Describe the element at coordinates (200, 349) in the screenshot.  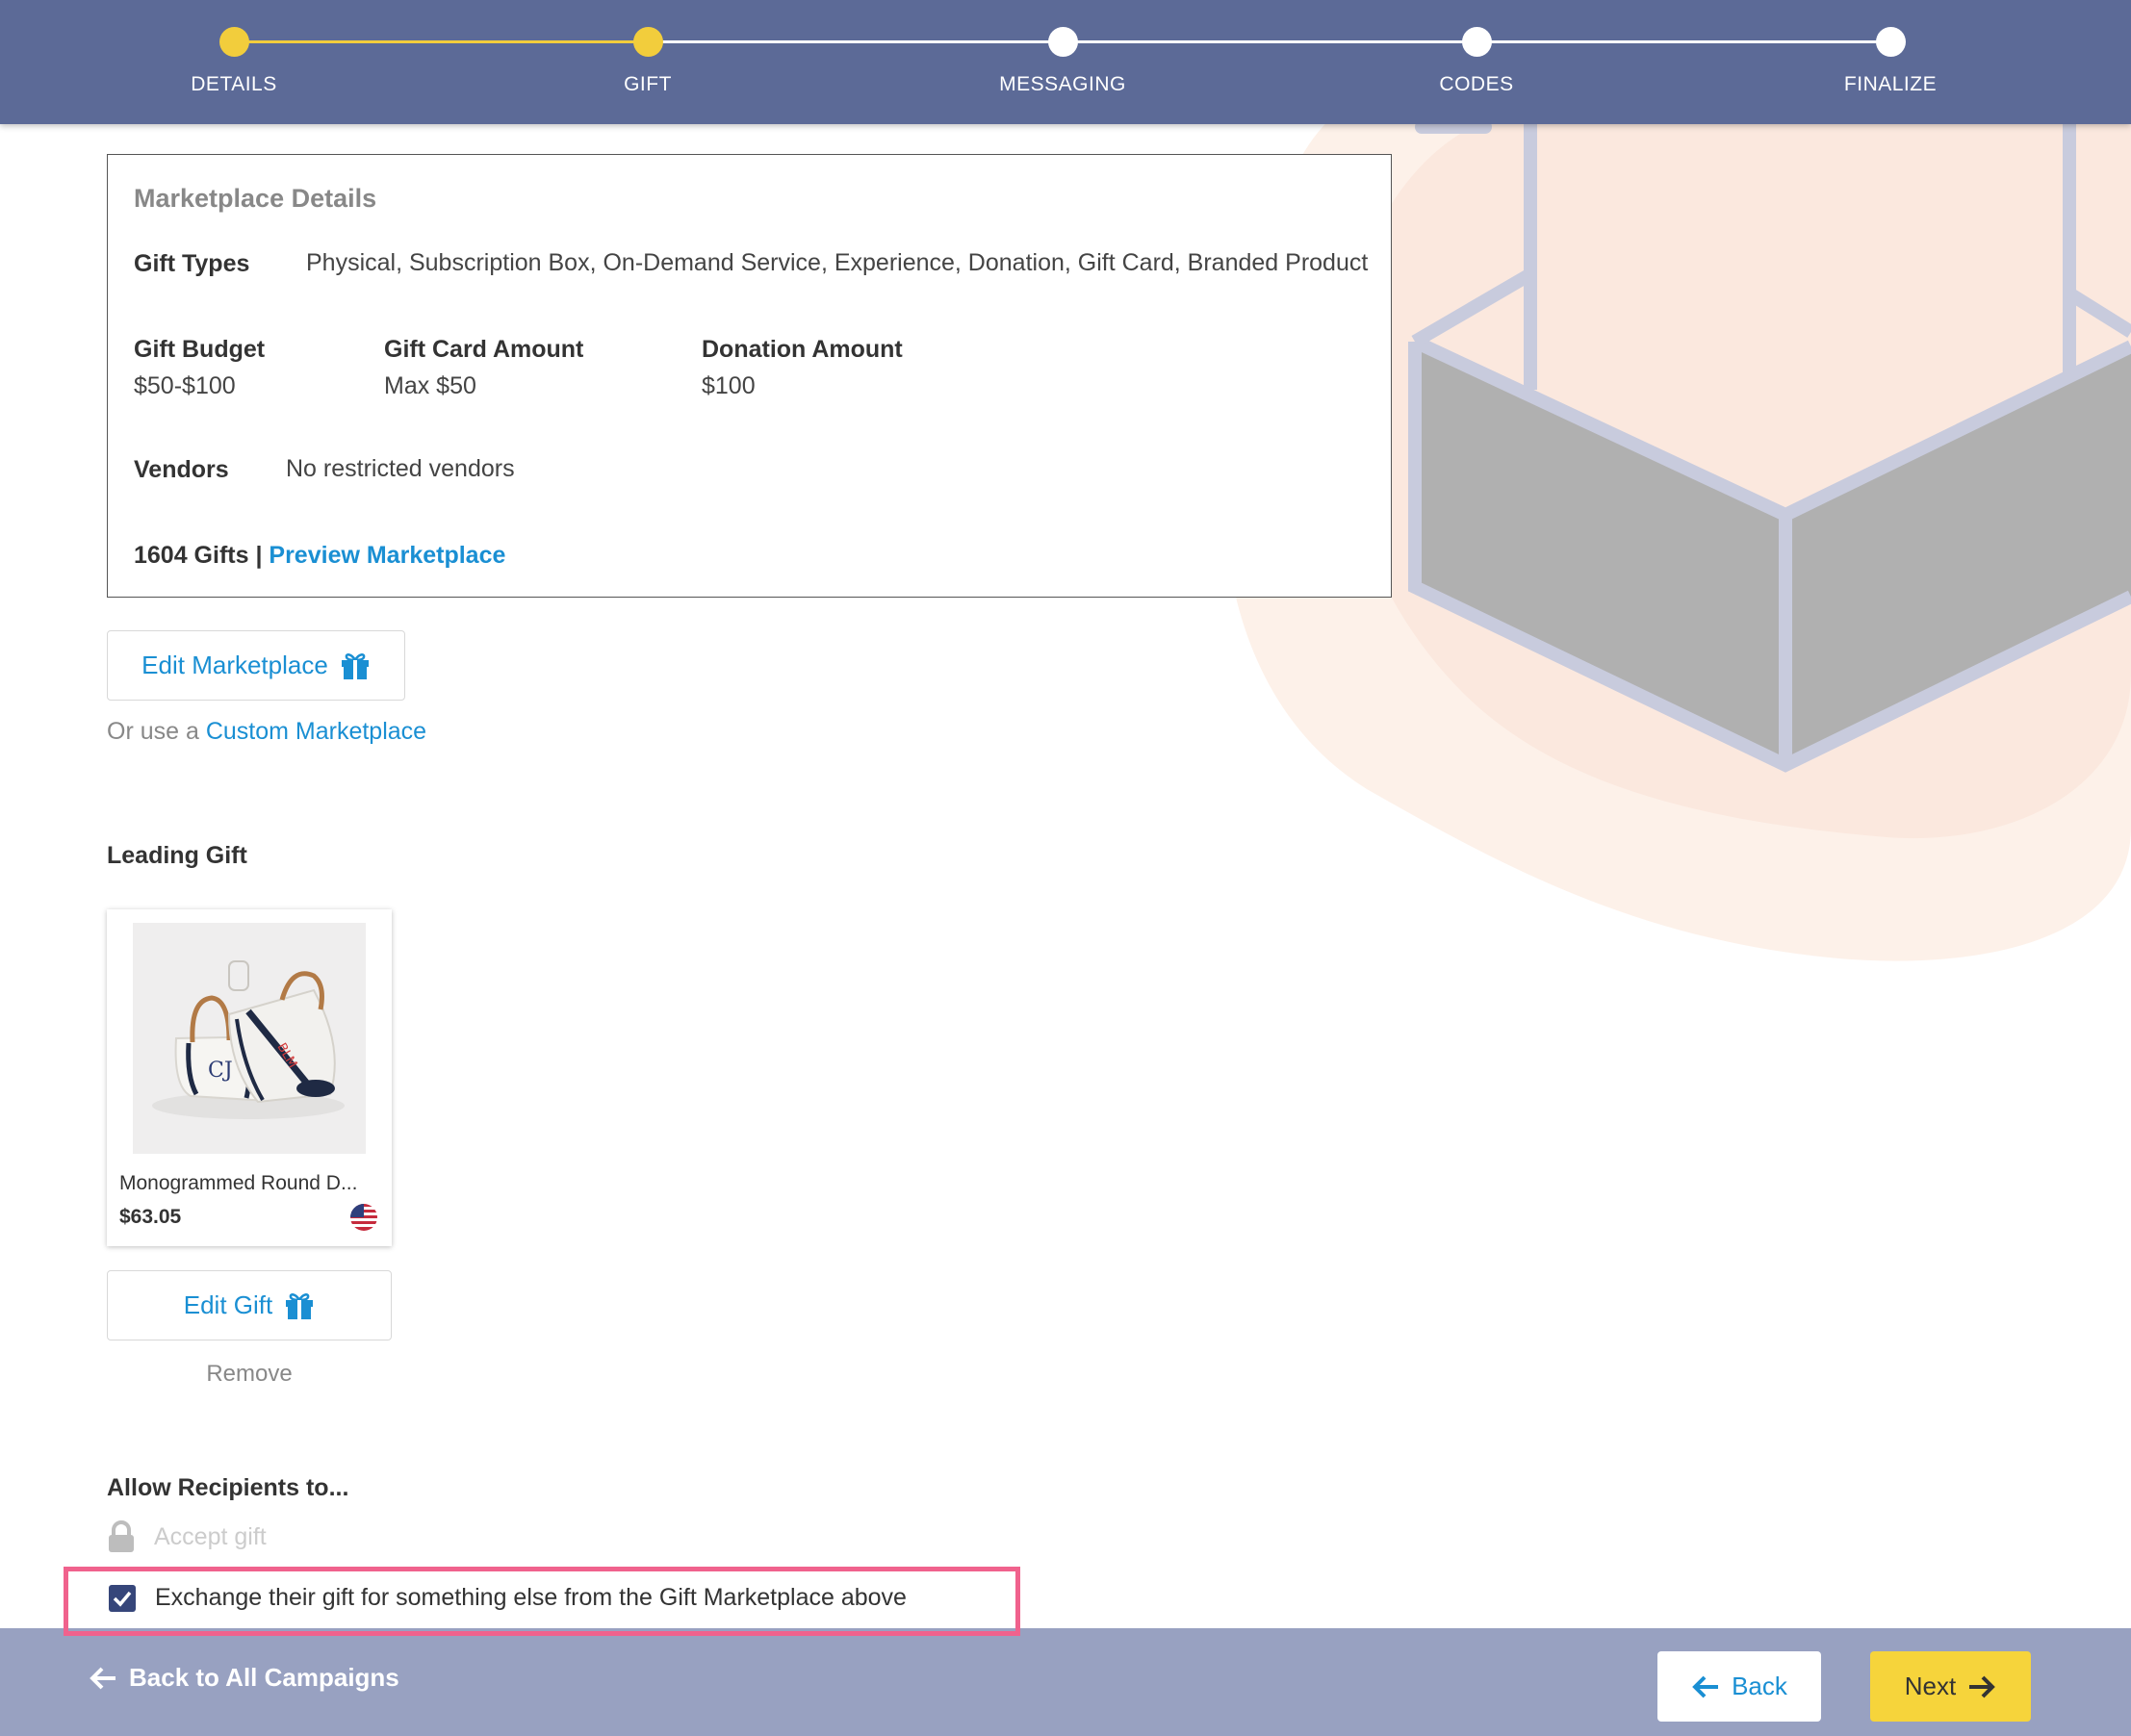
I see `gift-budget-label: Gift Budget` at that location.